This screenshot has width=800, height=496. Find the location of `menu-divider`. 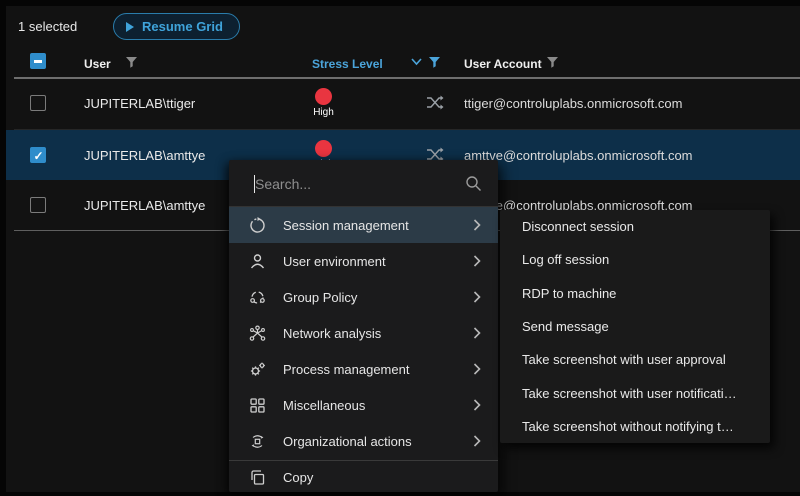

menu-divider is located at coordinates (363, 460).